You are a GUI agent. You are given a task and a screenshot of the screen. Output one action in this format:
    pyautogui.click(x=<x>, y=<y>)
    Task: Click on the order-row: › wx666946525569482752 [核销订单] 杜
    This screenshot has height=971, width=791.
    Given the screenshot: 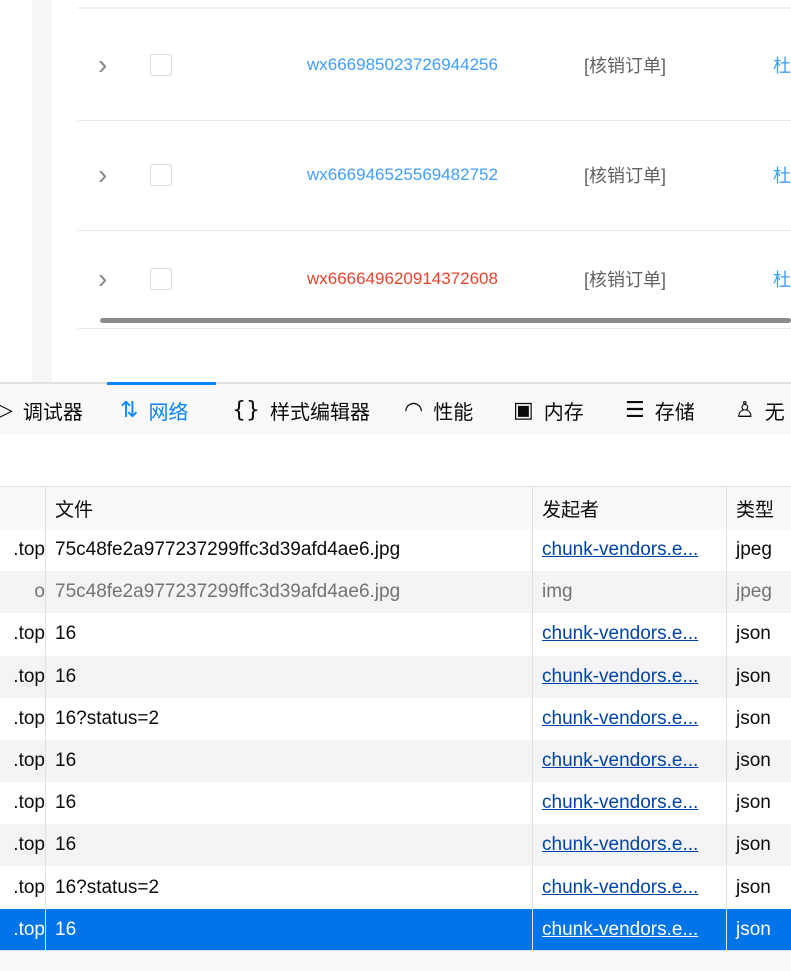 What is the action you would take?
    pyautogui.click(x=434, y=175)
    